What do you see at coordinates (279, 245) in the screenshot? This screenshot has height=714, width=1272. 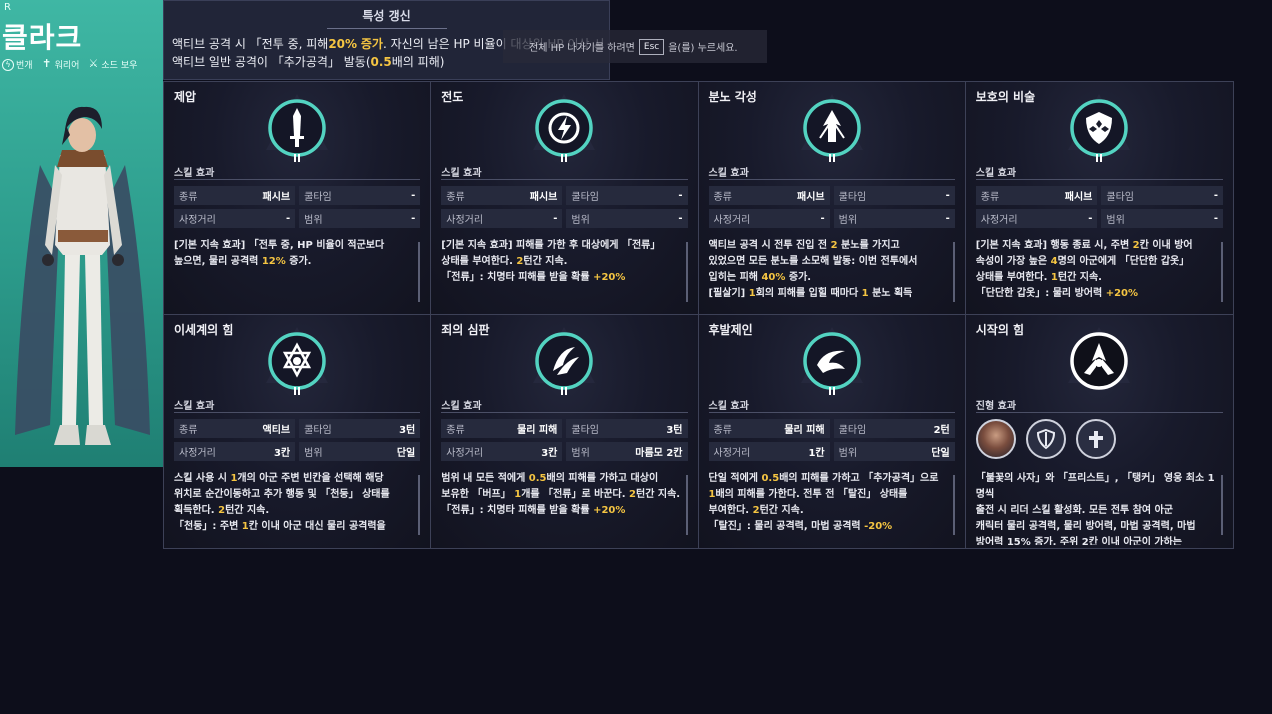 I see `description-text: [기본 지속 효과] 「전투 중, HP 비율이 적군보다` at bounding box center [279, 245].